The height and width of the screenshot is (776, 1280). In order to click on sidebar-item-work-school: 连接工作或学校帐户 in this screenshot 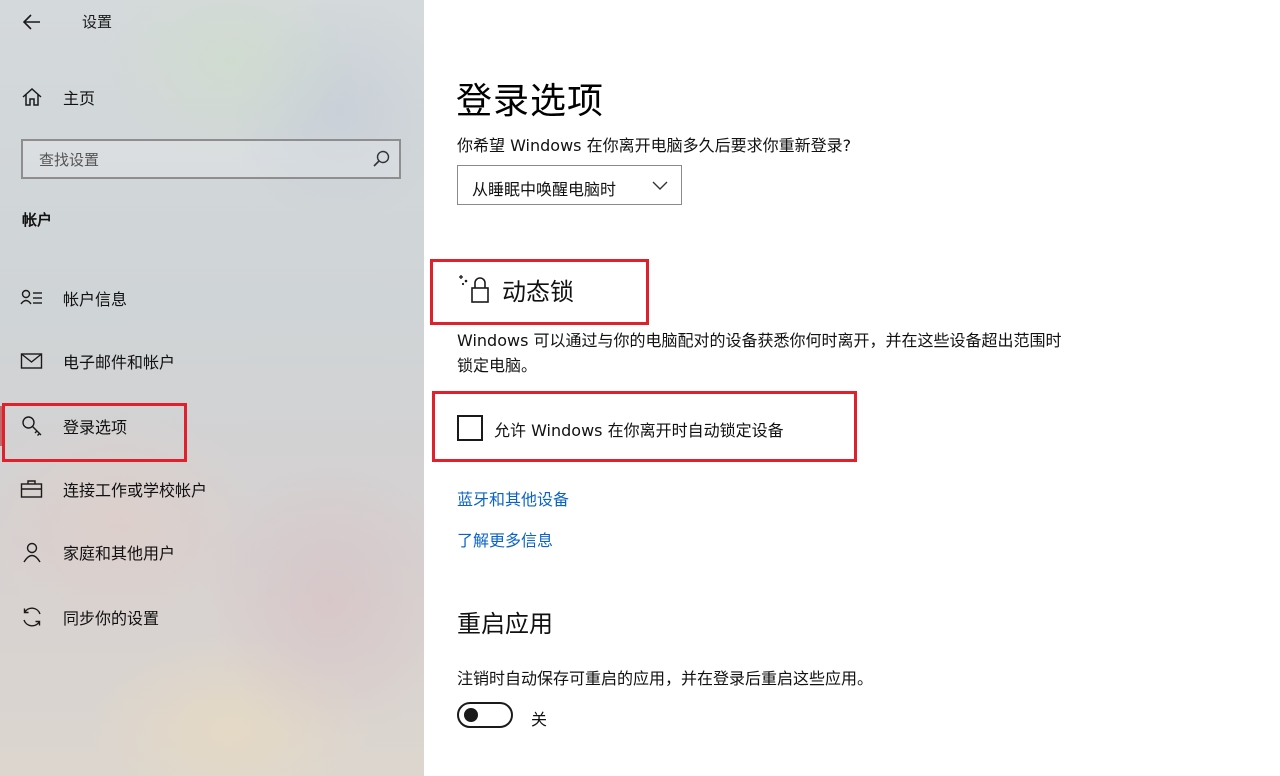, I will do `click(212, 489)`.